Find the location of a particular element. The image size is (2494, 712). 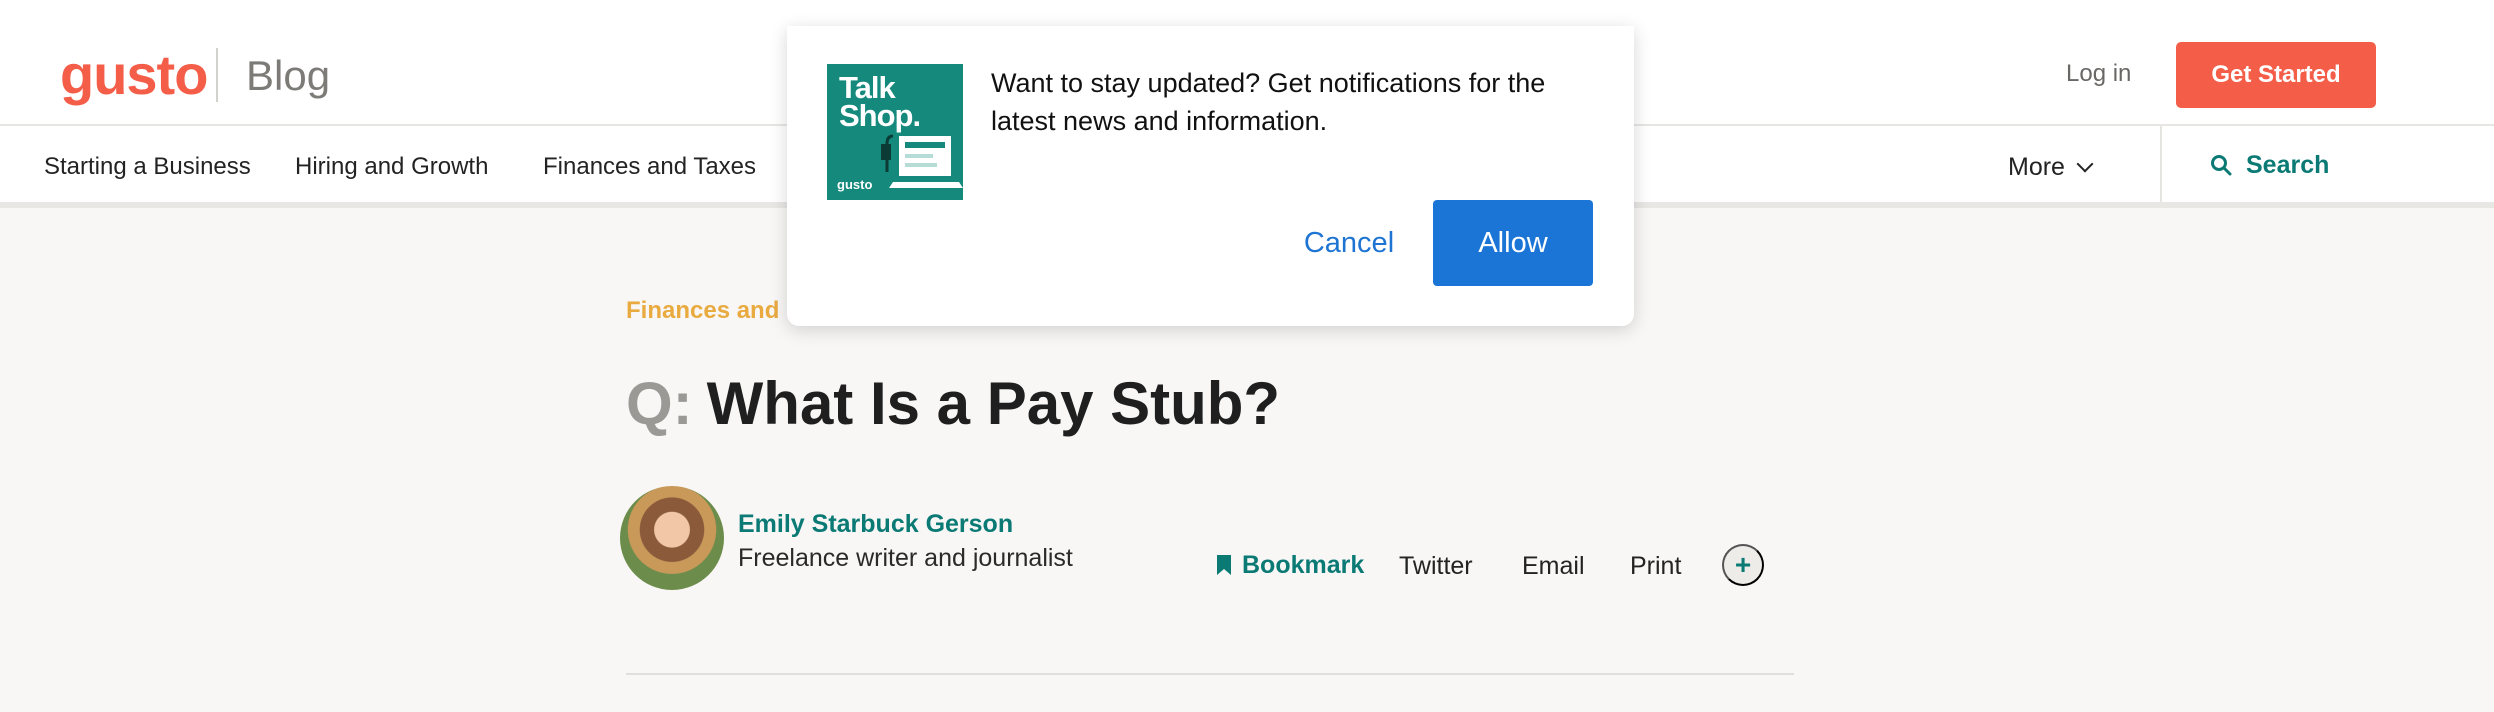

bookmark-button: Bookmark is located at coordinates (1290, 565).